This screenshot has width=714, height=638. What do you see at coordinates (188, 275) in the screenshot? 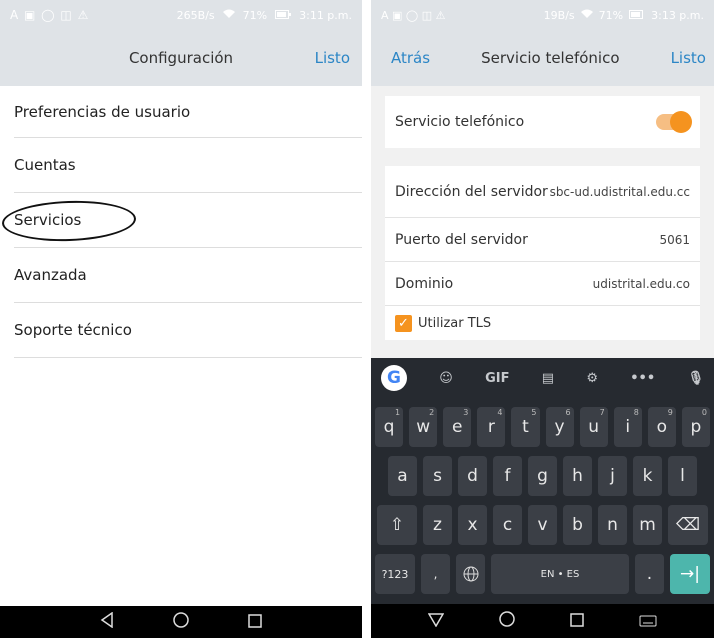
I see `menu-item-advanced: Avanzada` at bounding box center [188, 275].